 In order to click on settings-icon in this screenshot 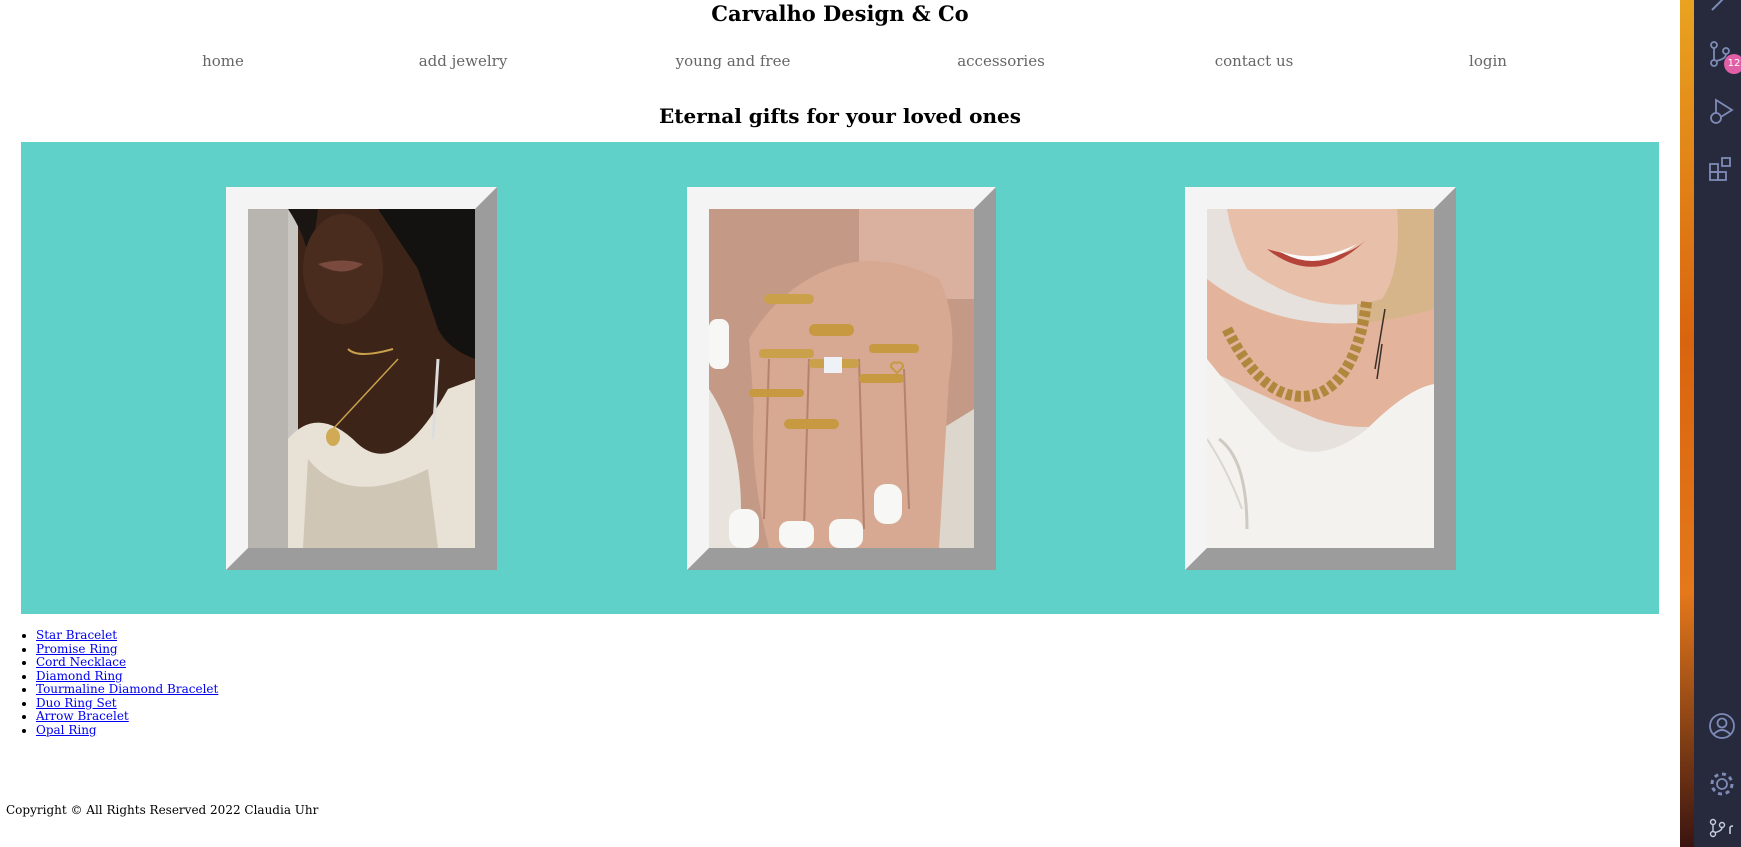, I will do `click(1717, 783)`.